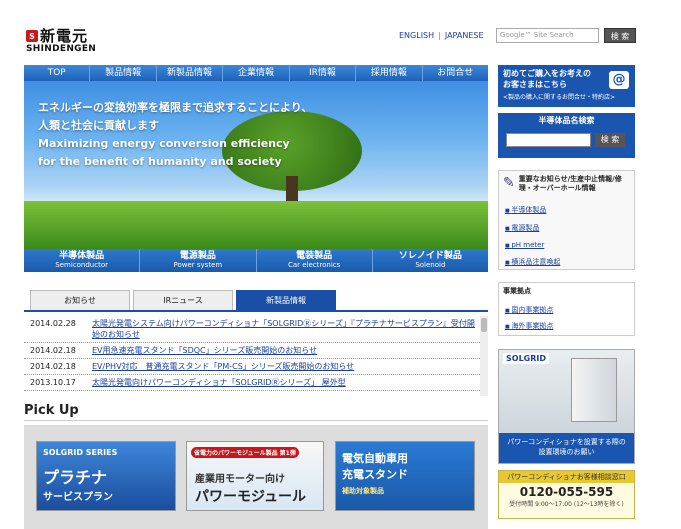 The width and height of the screenshot is (681, 529). I want to click on product-power-system: 電源製品 Power system, so click(198, 260).